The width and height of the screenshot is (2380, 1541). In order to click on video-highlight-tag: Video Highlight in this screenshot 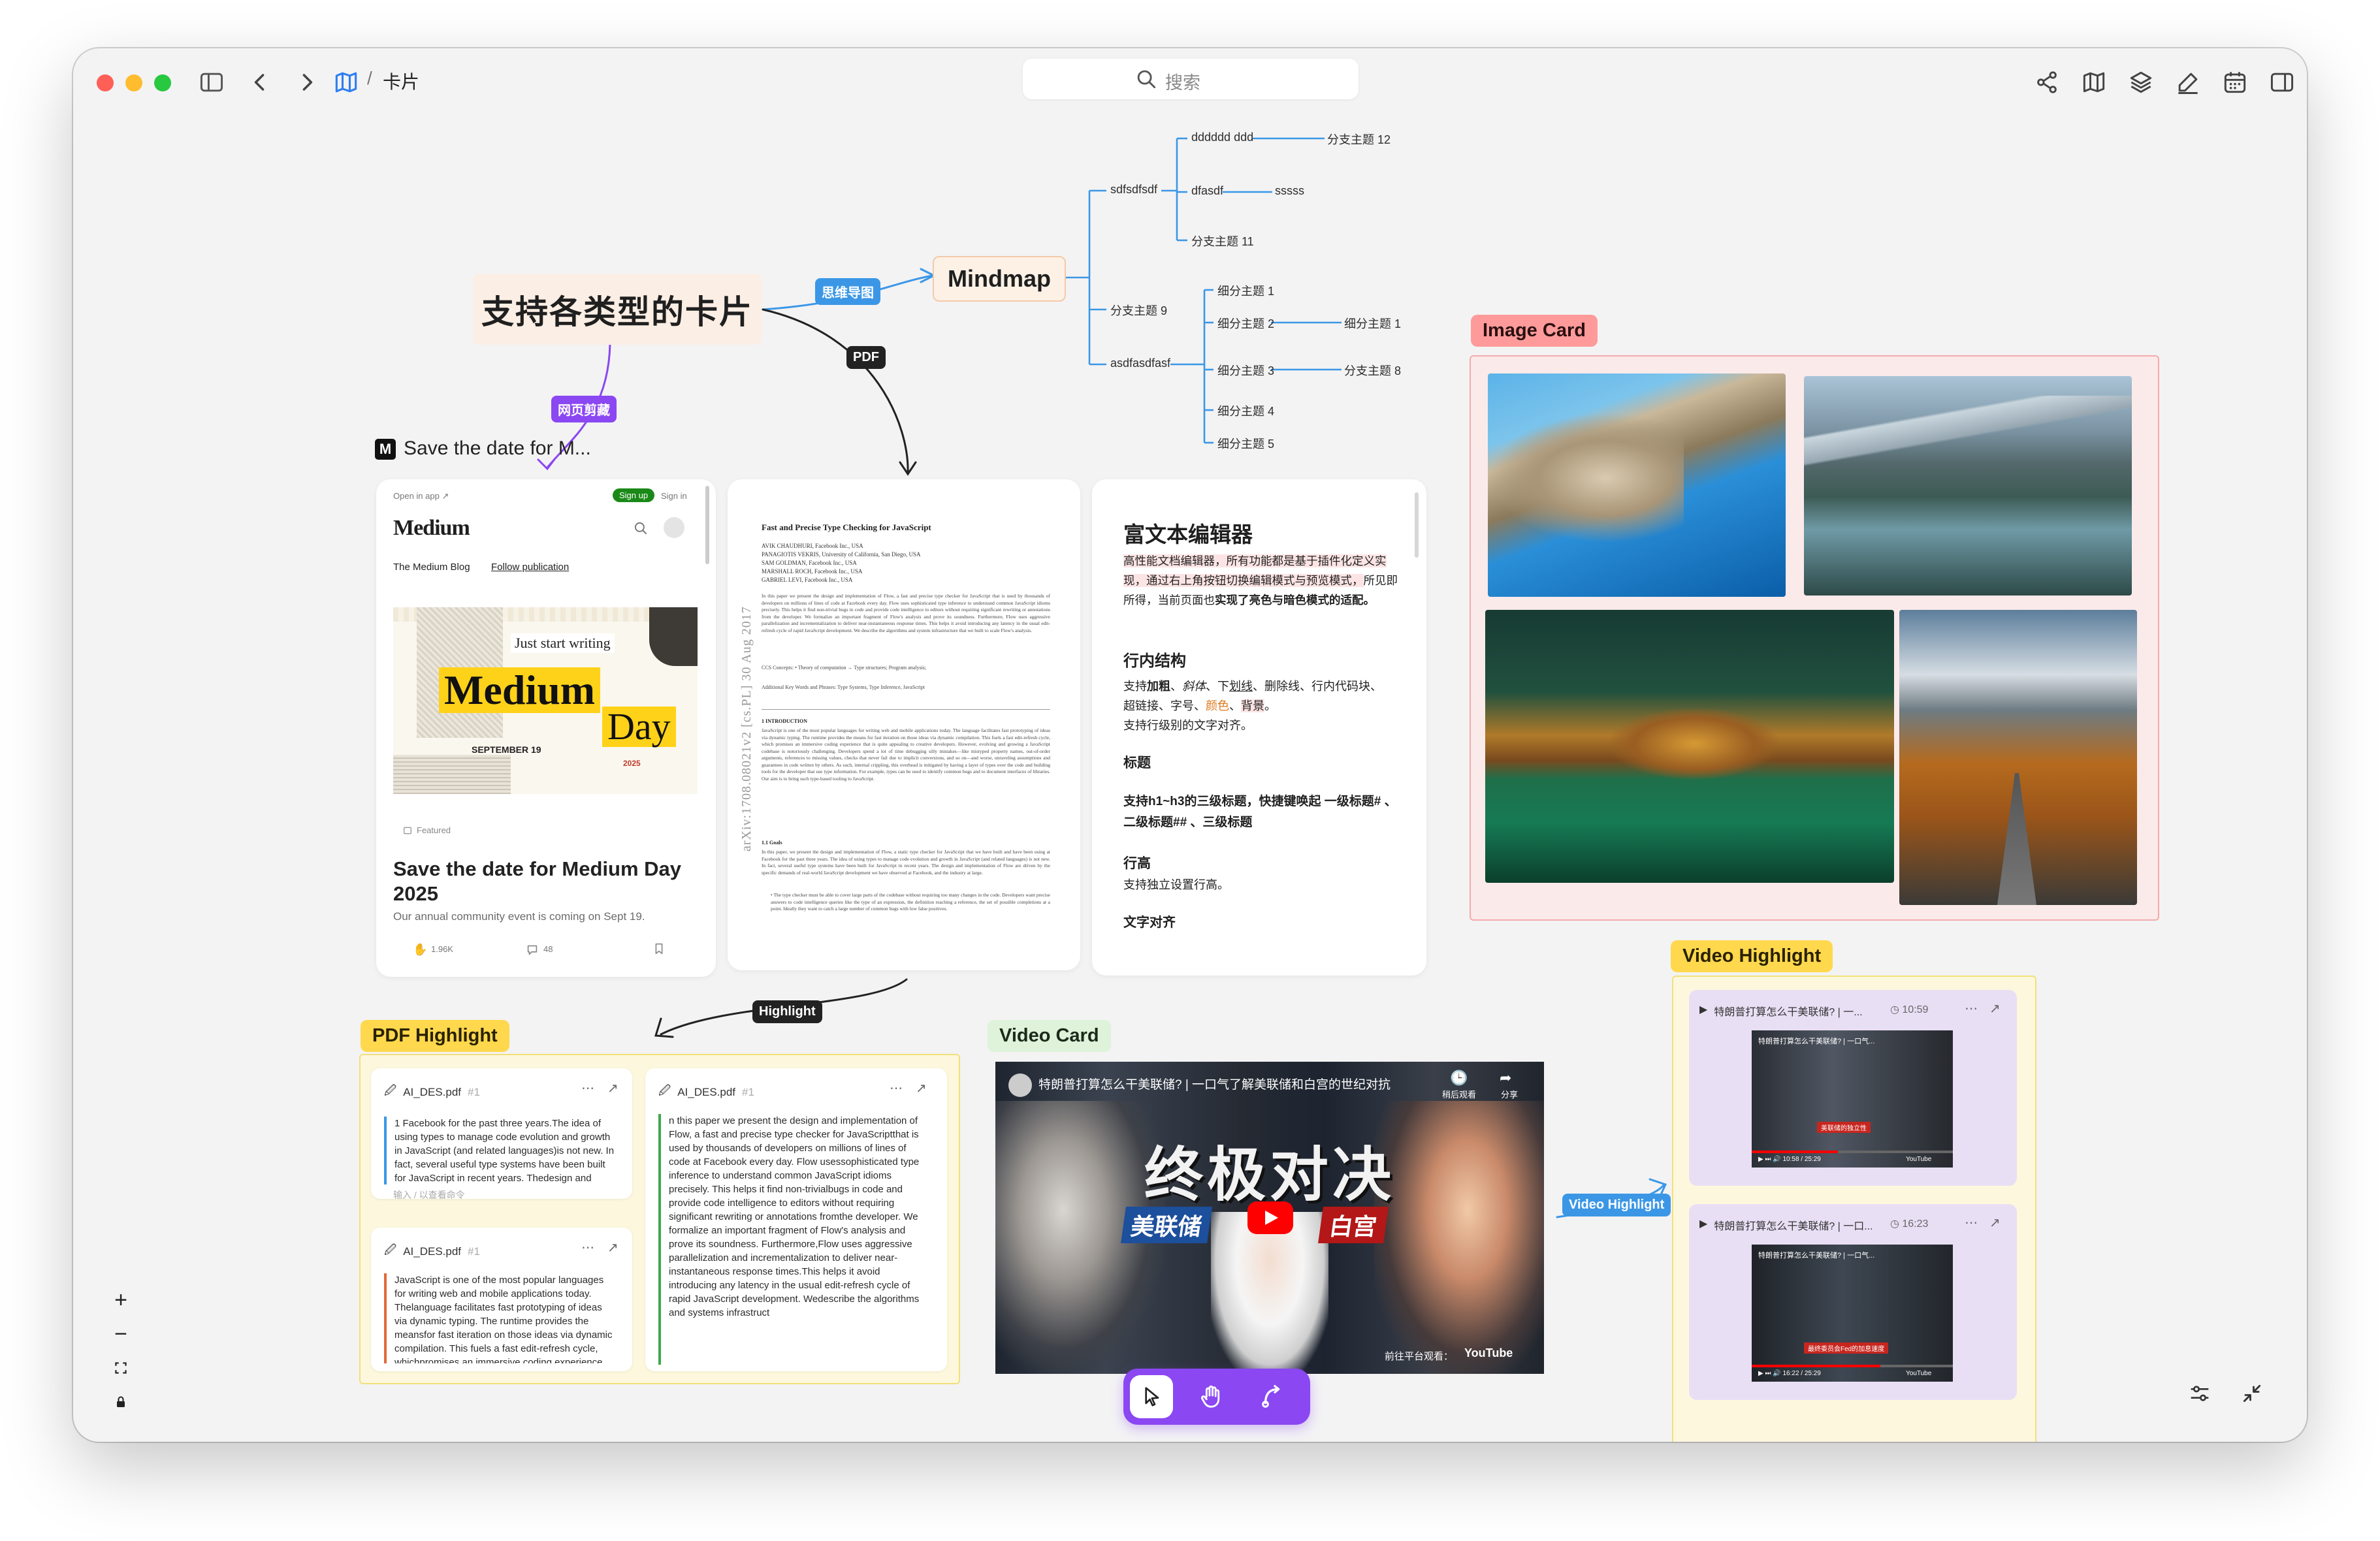, I will do `click(1752, 956)`.